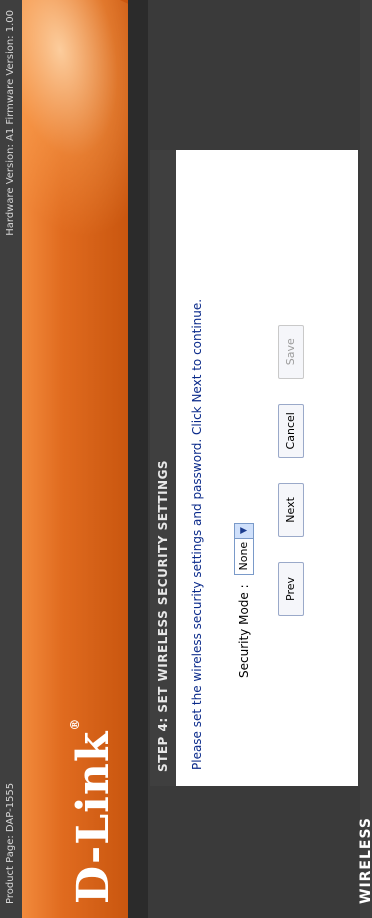  What do you see at coordinates (365, 459) in the screenshot?
I see `footer-bar: WIRELESS` at bounding box center [365, 459].